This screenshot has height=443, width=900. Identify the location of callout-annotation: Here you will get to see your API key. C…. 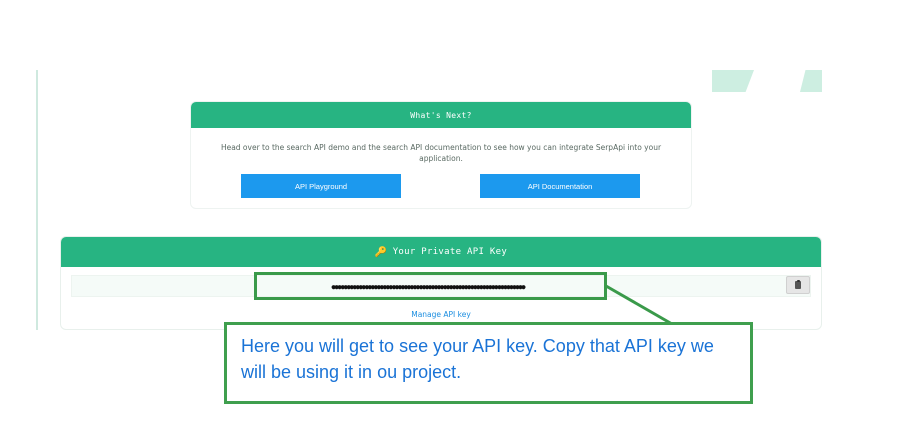
(488, 363).